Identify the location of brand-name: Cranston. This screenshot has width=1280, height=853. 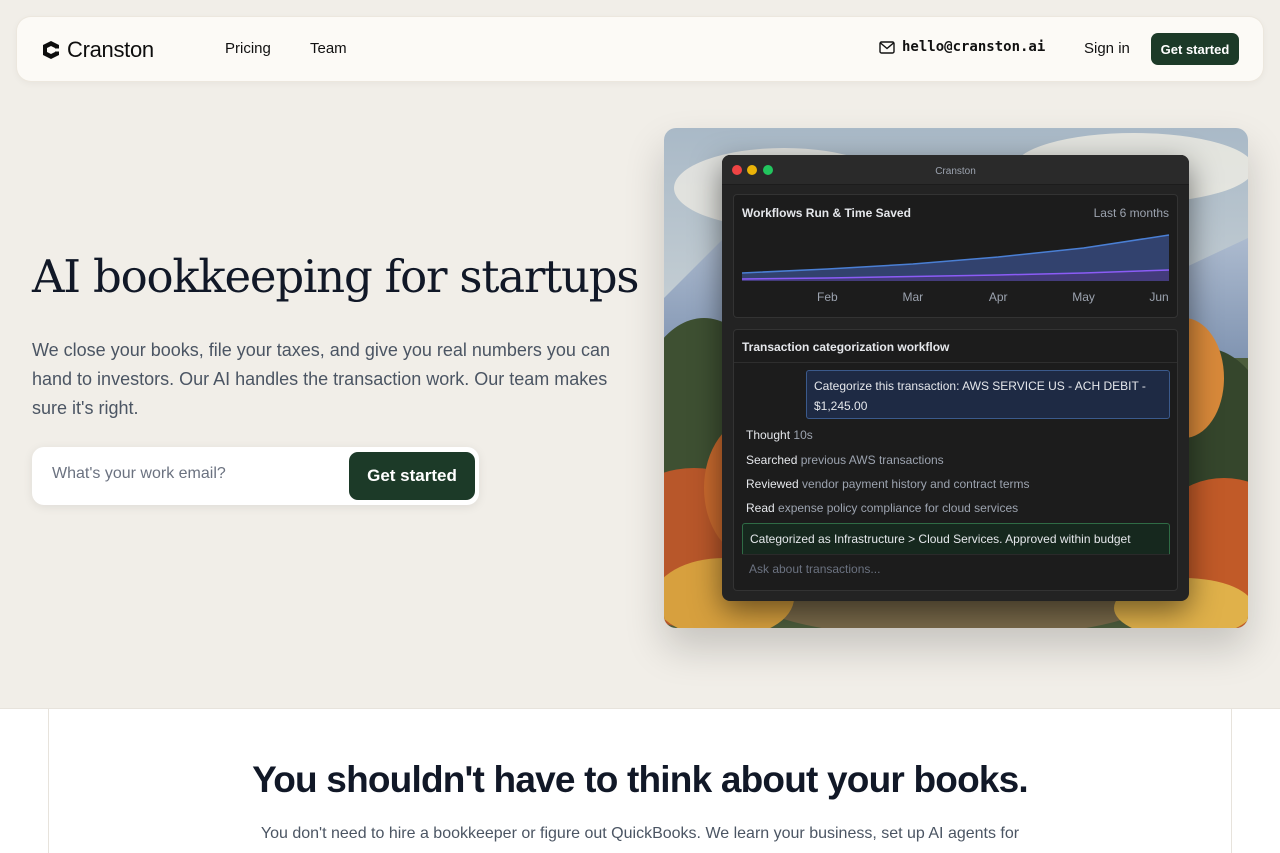
(110, 49).